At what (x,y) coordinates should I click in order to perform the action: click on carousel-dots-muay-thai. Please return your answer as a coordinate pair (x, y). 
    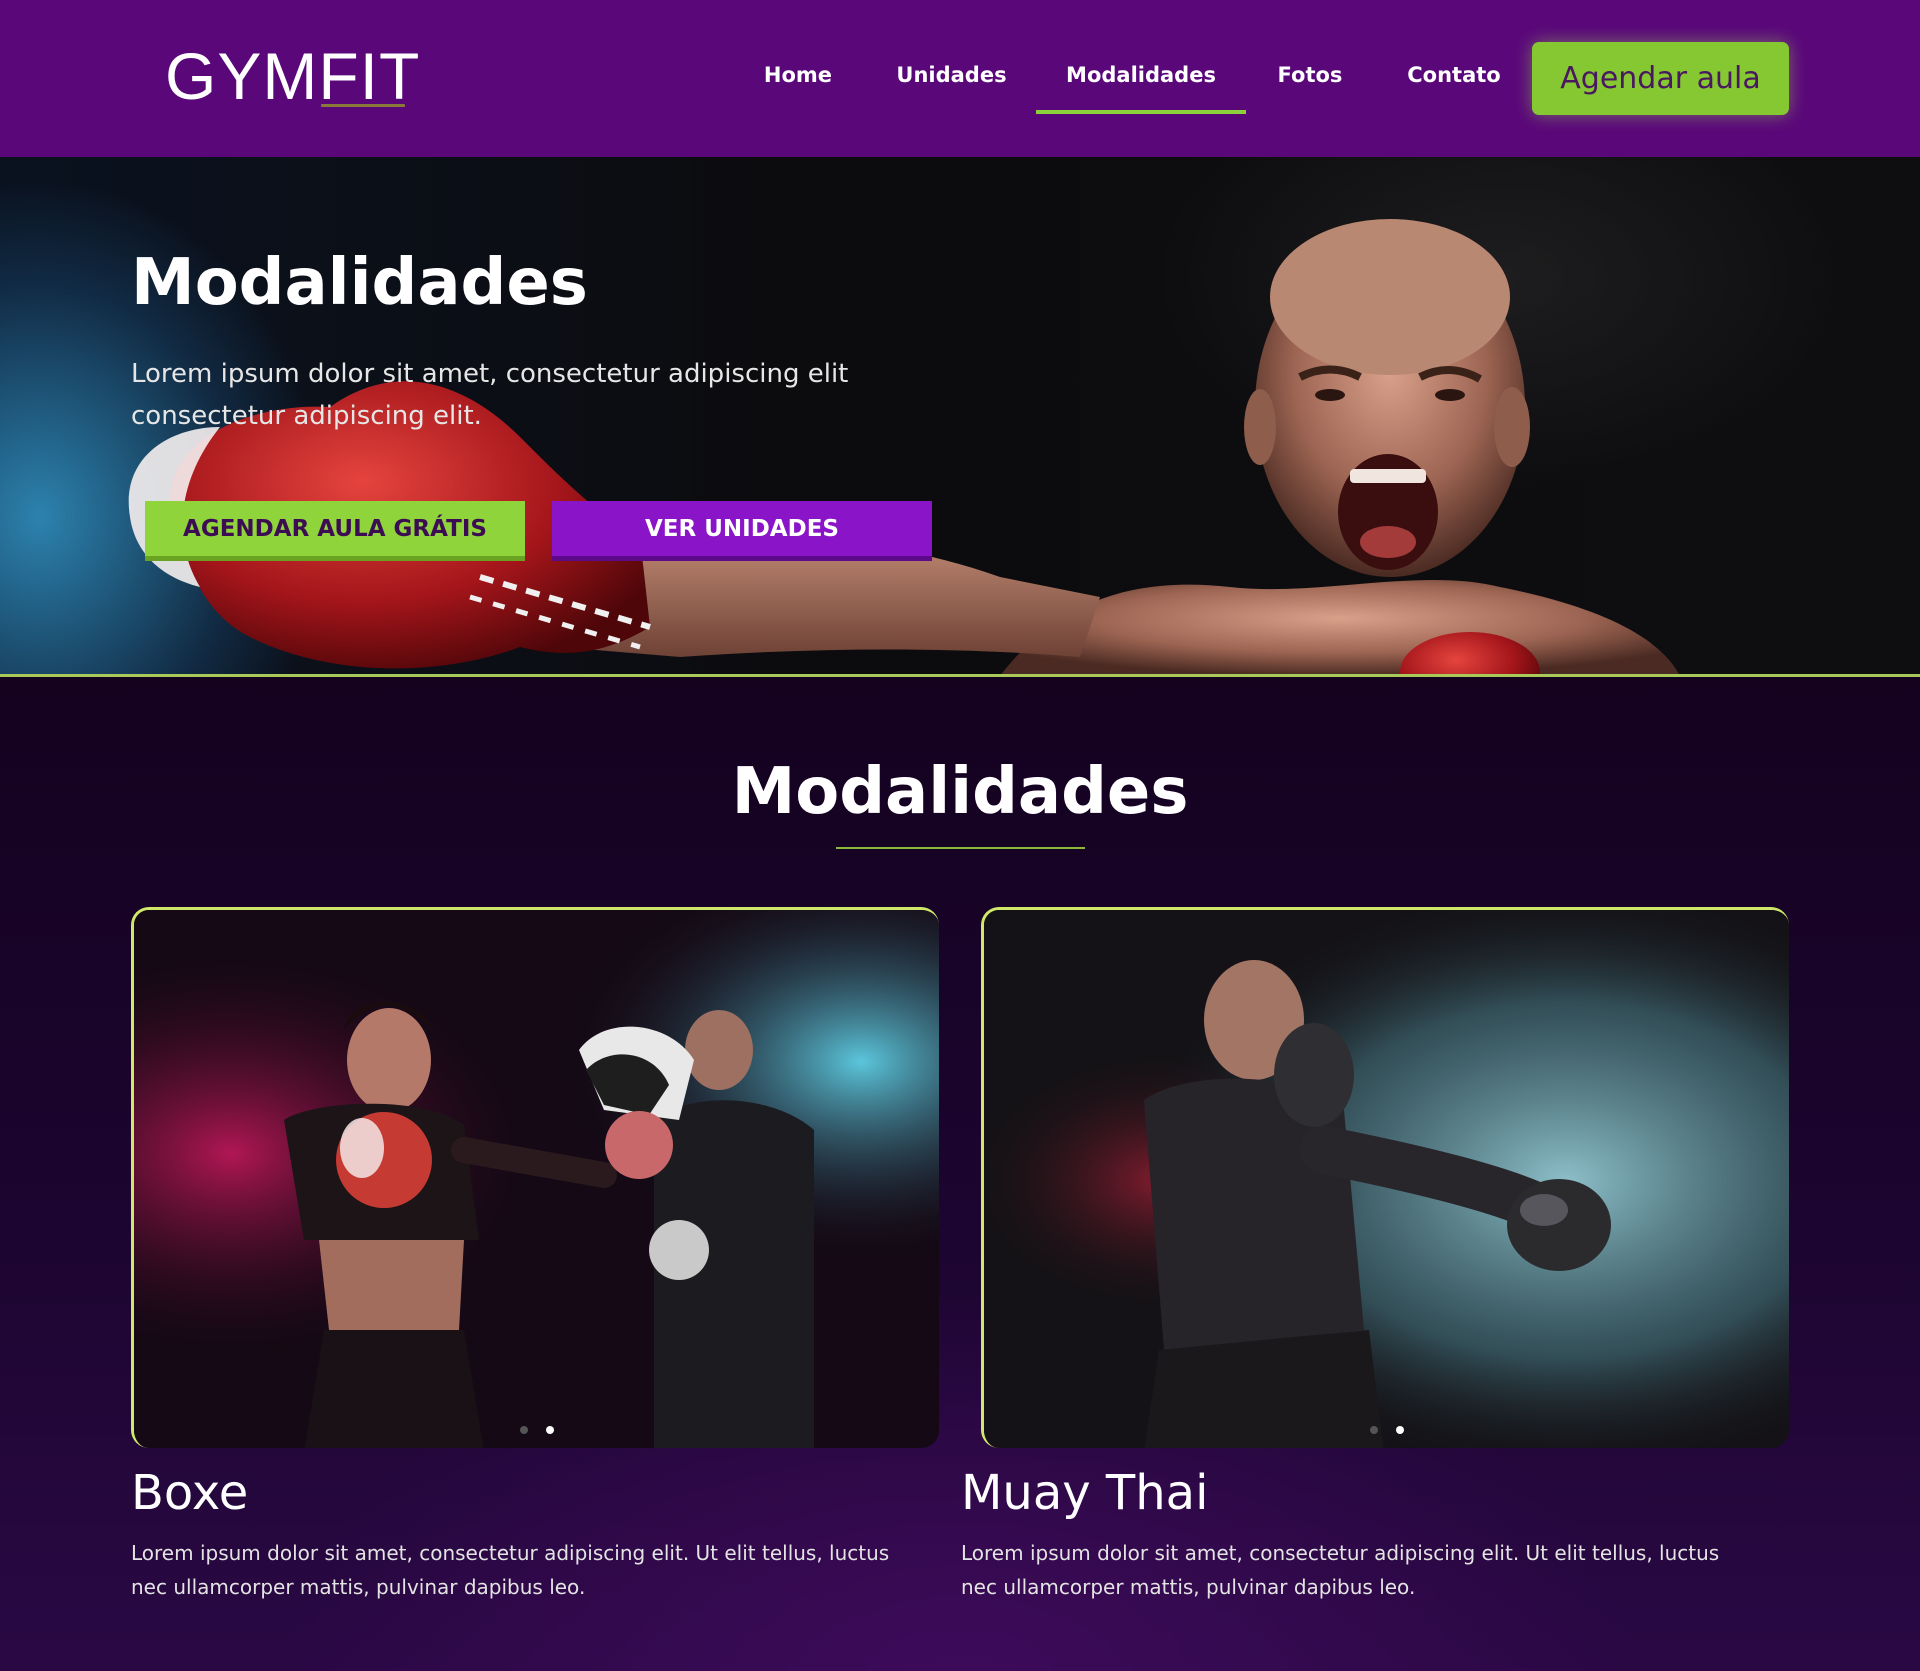
    Looking at the image, I should click on (1386, 1428).